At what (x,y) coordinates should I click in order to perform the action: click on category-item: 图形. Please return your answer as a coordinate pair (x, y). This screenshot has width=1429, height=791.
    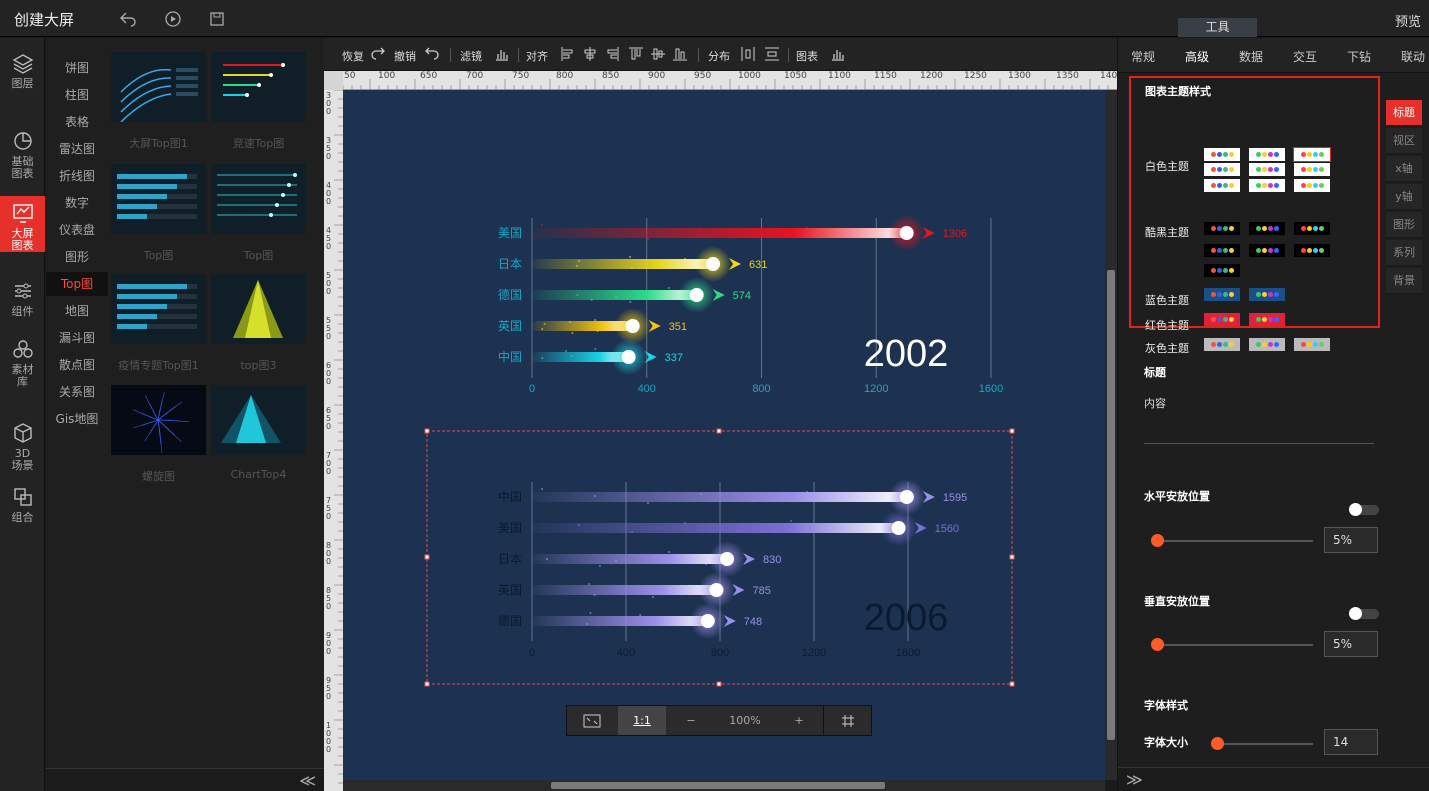
    Looking at the image, I should click on (77, 257).